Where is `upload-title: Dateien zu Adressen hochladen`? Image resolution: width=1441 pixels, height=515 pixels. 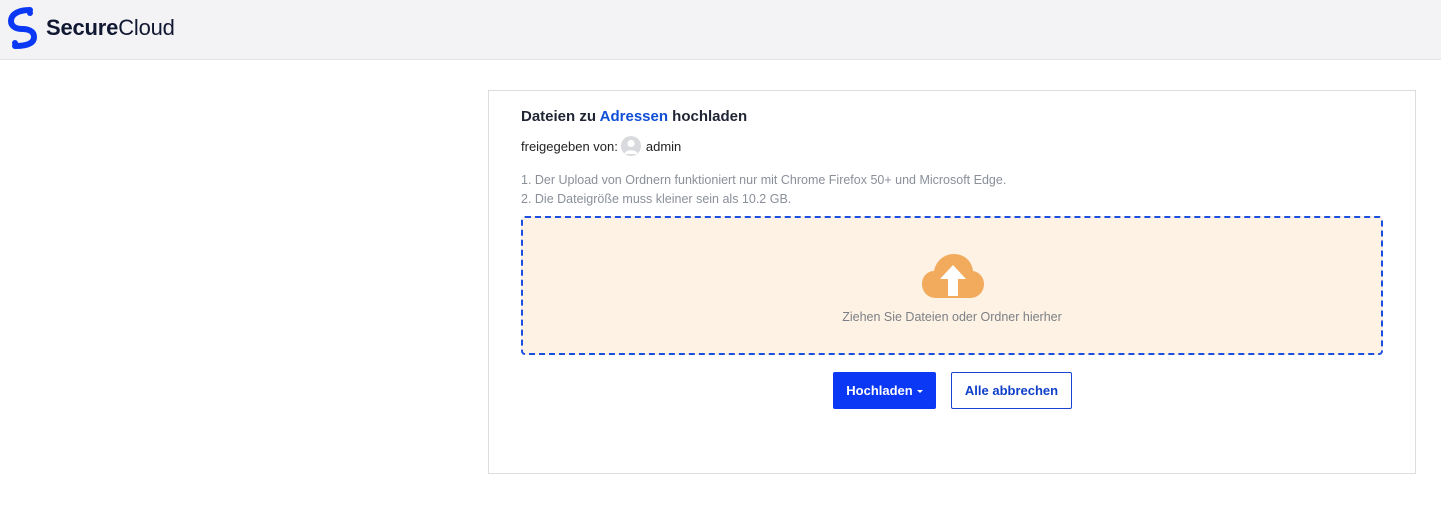 upload-title: Dateien zu Adressen hochladen is located at coordinates (634, 116).